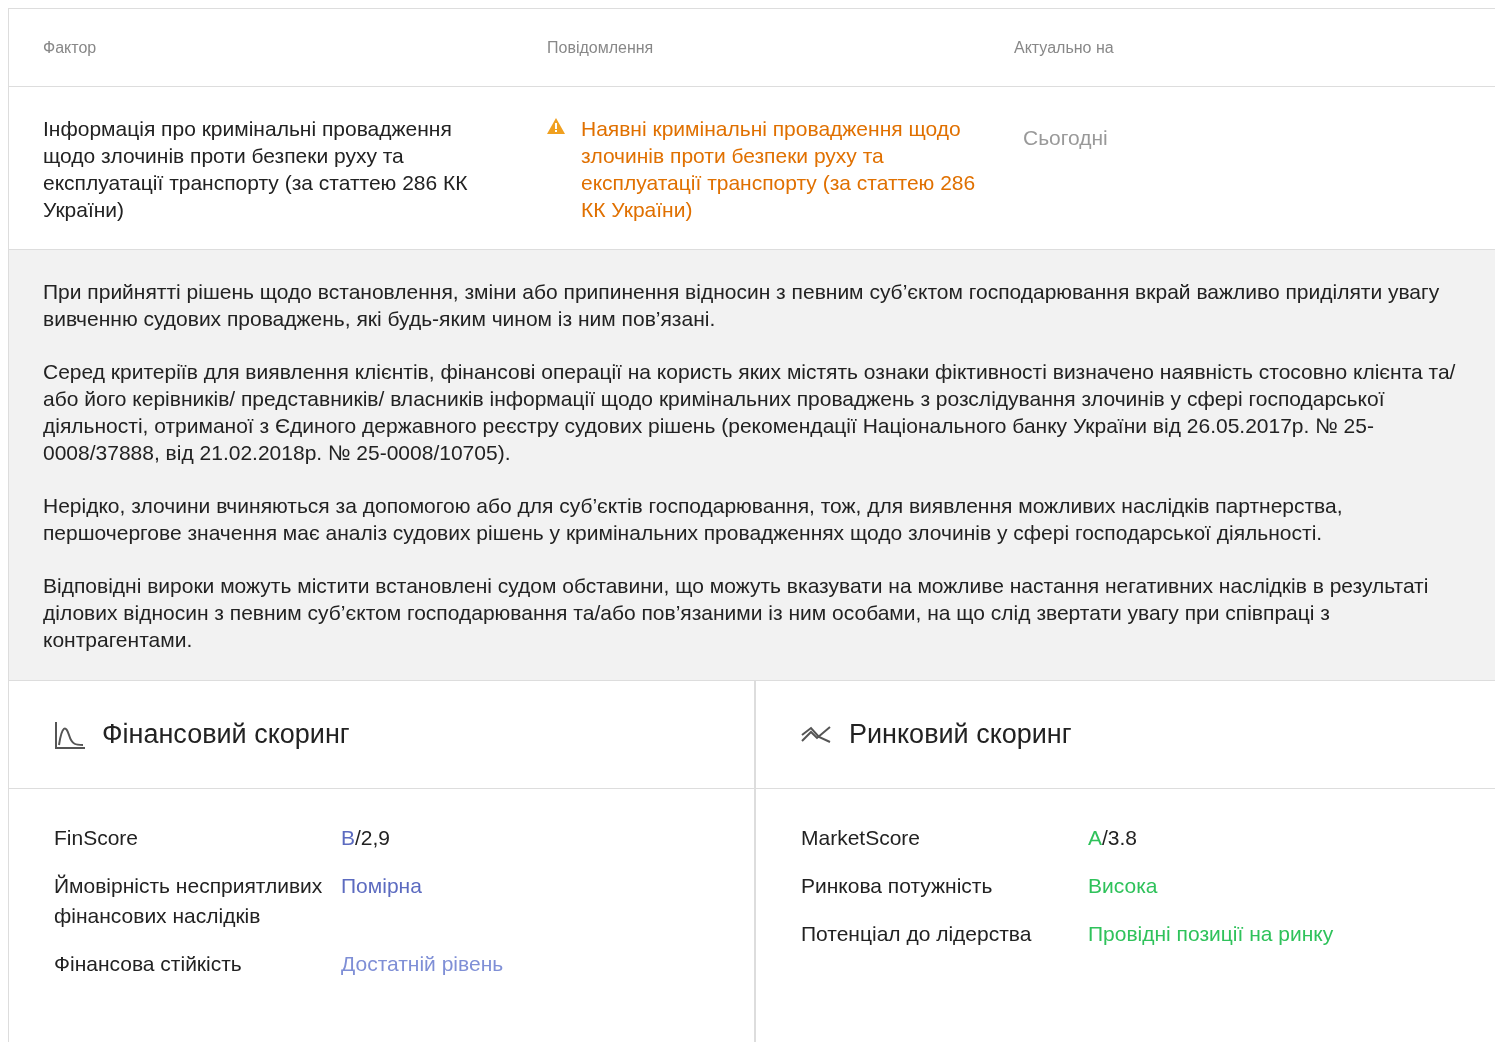 The image size is (1495, 1042). Describe the element at coordinates (70, 47) in the screenshot. I see `column-header: Фактор` at that location.